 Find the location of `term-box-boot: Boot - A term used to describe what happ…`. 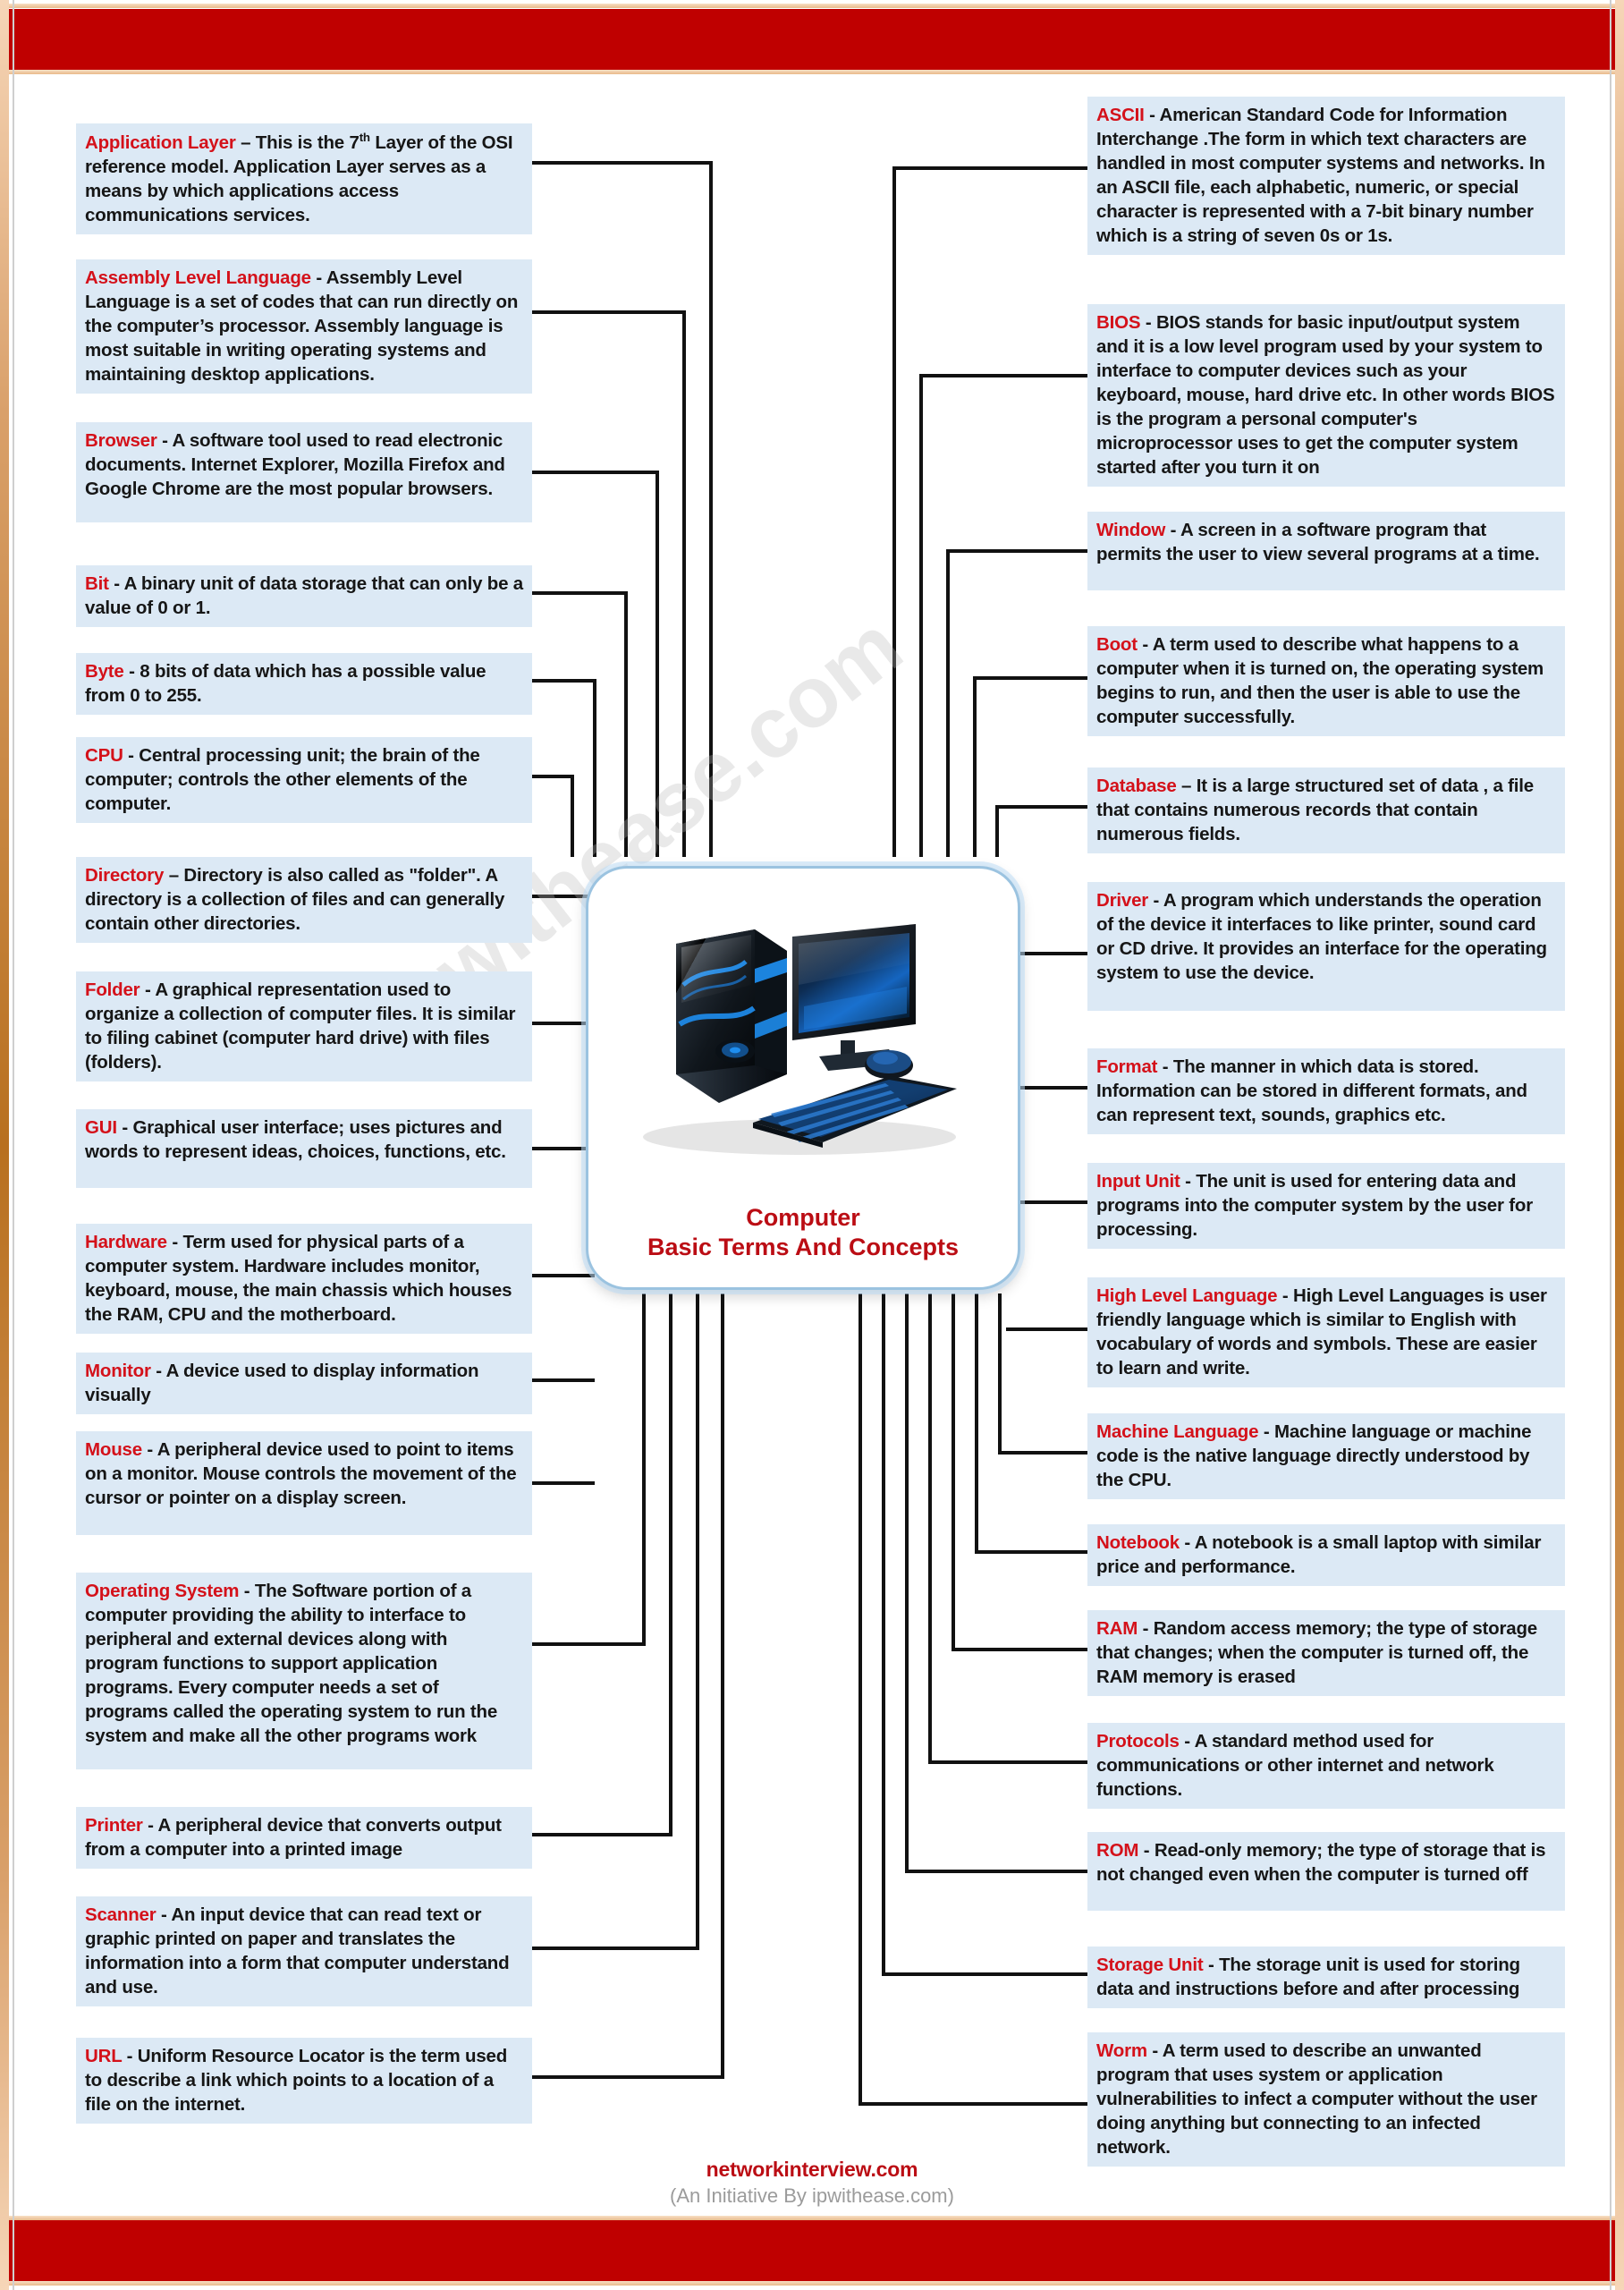

term-box-boot: Boot - A term used to describe what happ… is located at coordinates (1326, 681).